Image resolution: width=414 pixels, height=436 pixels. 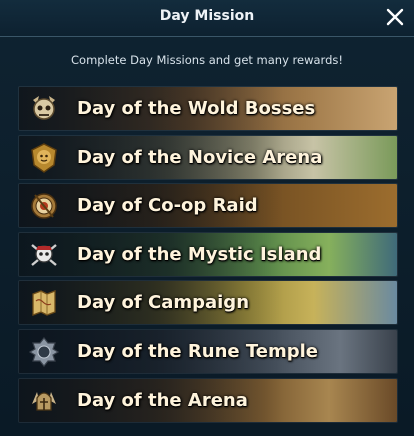 I want to click on mission-label: Day of the Mystic Island, so click(x=199, y=254).